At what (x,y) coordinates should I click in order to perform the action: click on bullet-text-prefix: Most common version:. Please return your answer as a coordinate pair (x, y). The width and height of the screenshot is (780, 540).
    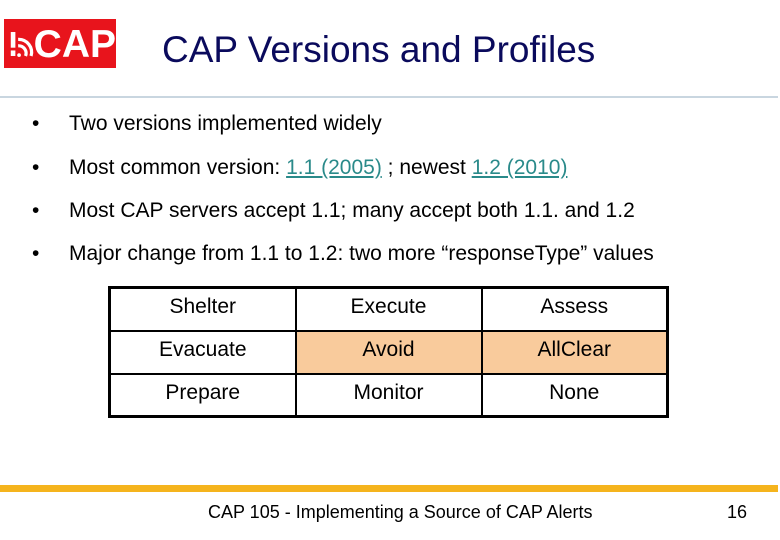
    Looking at the image, I should click on (178, 167).